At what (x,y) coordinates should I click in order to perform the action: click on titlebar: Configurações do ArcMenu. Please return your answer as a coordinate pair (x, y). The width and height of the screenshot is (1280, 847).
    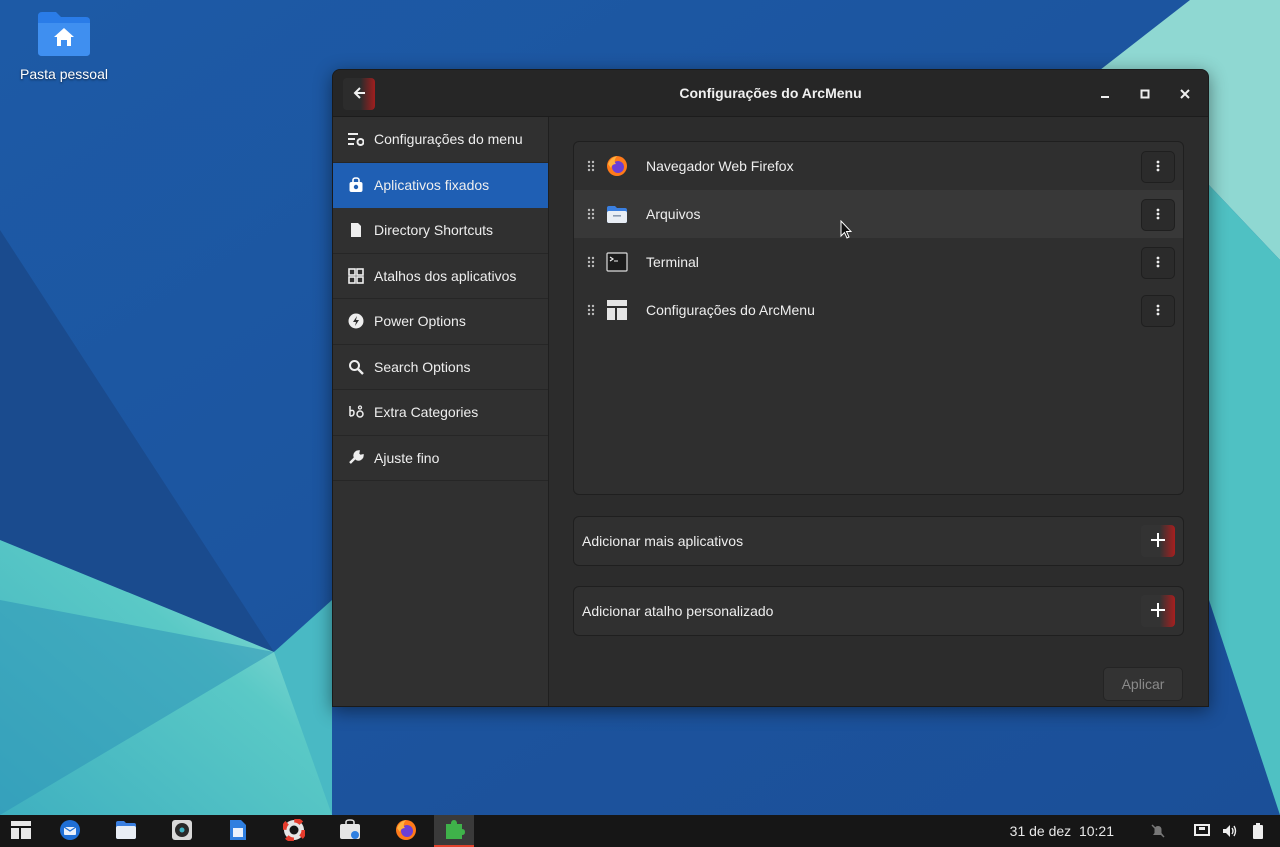
    Looking at the image, I should click on (770, 93).